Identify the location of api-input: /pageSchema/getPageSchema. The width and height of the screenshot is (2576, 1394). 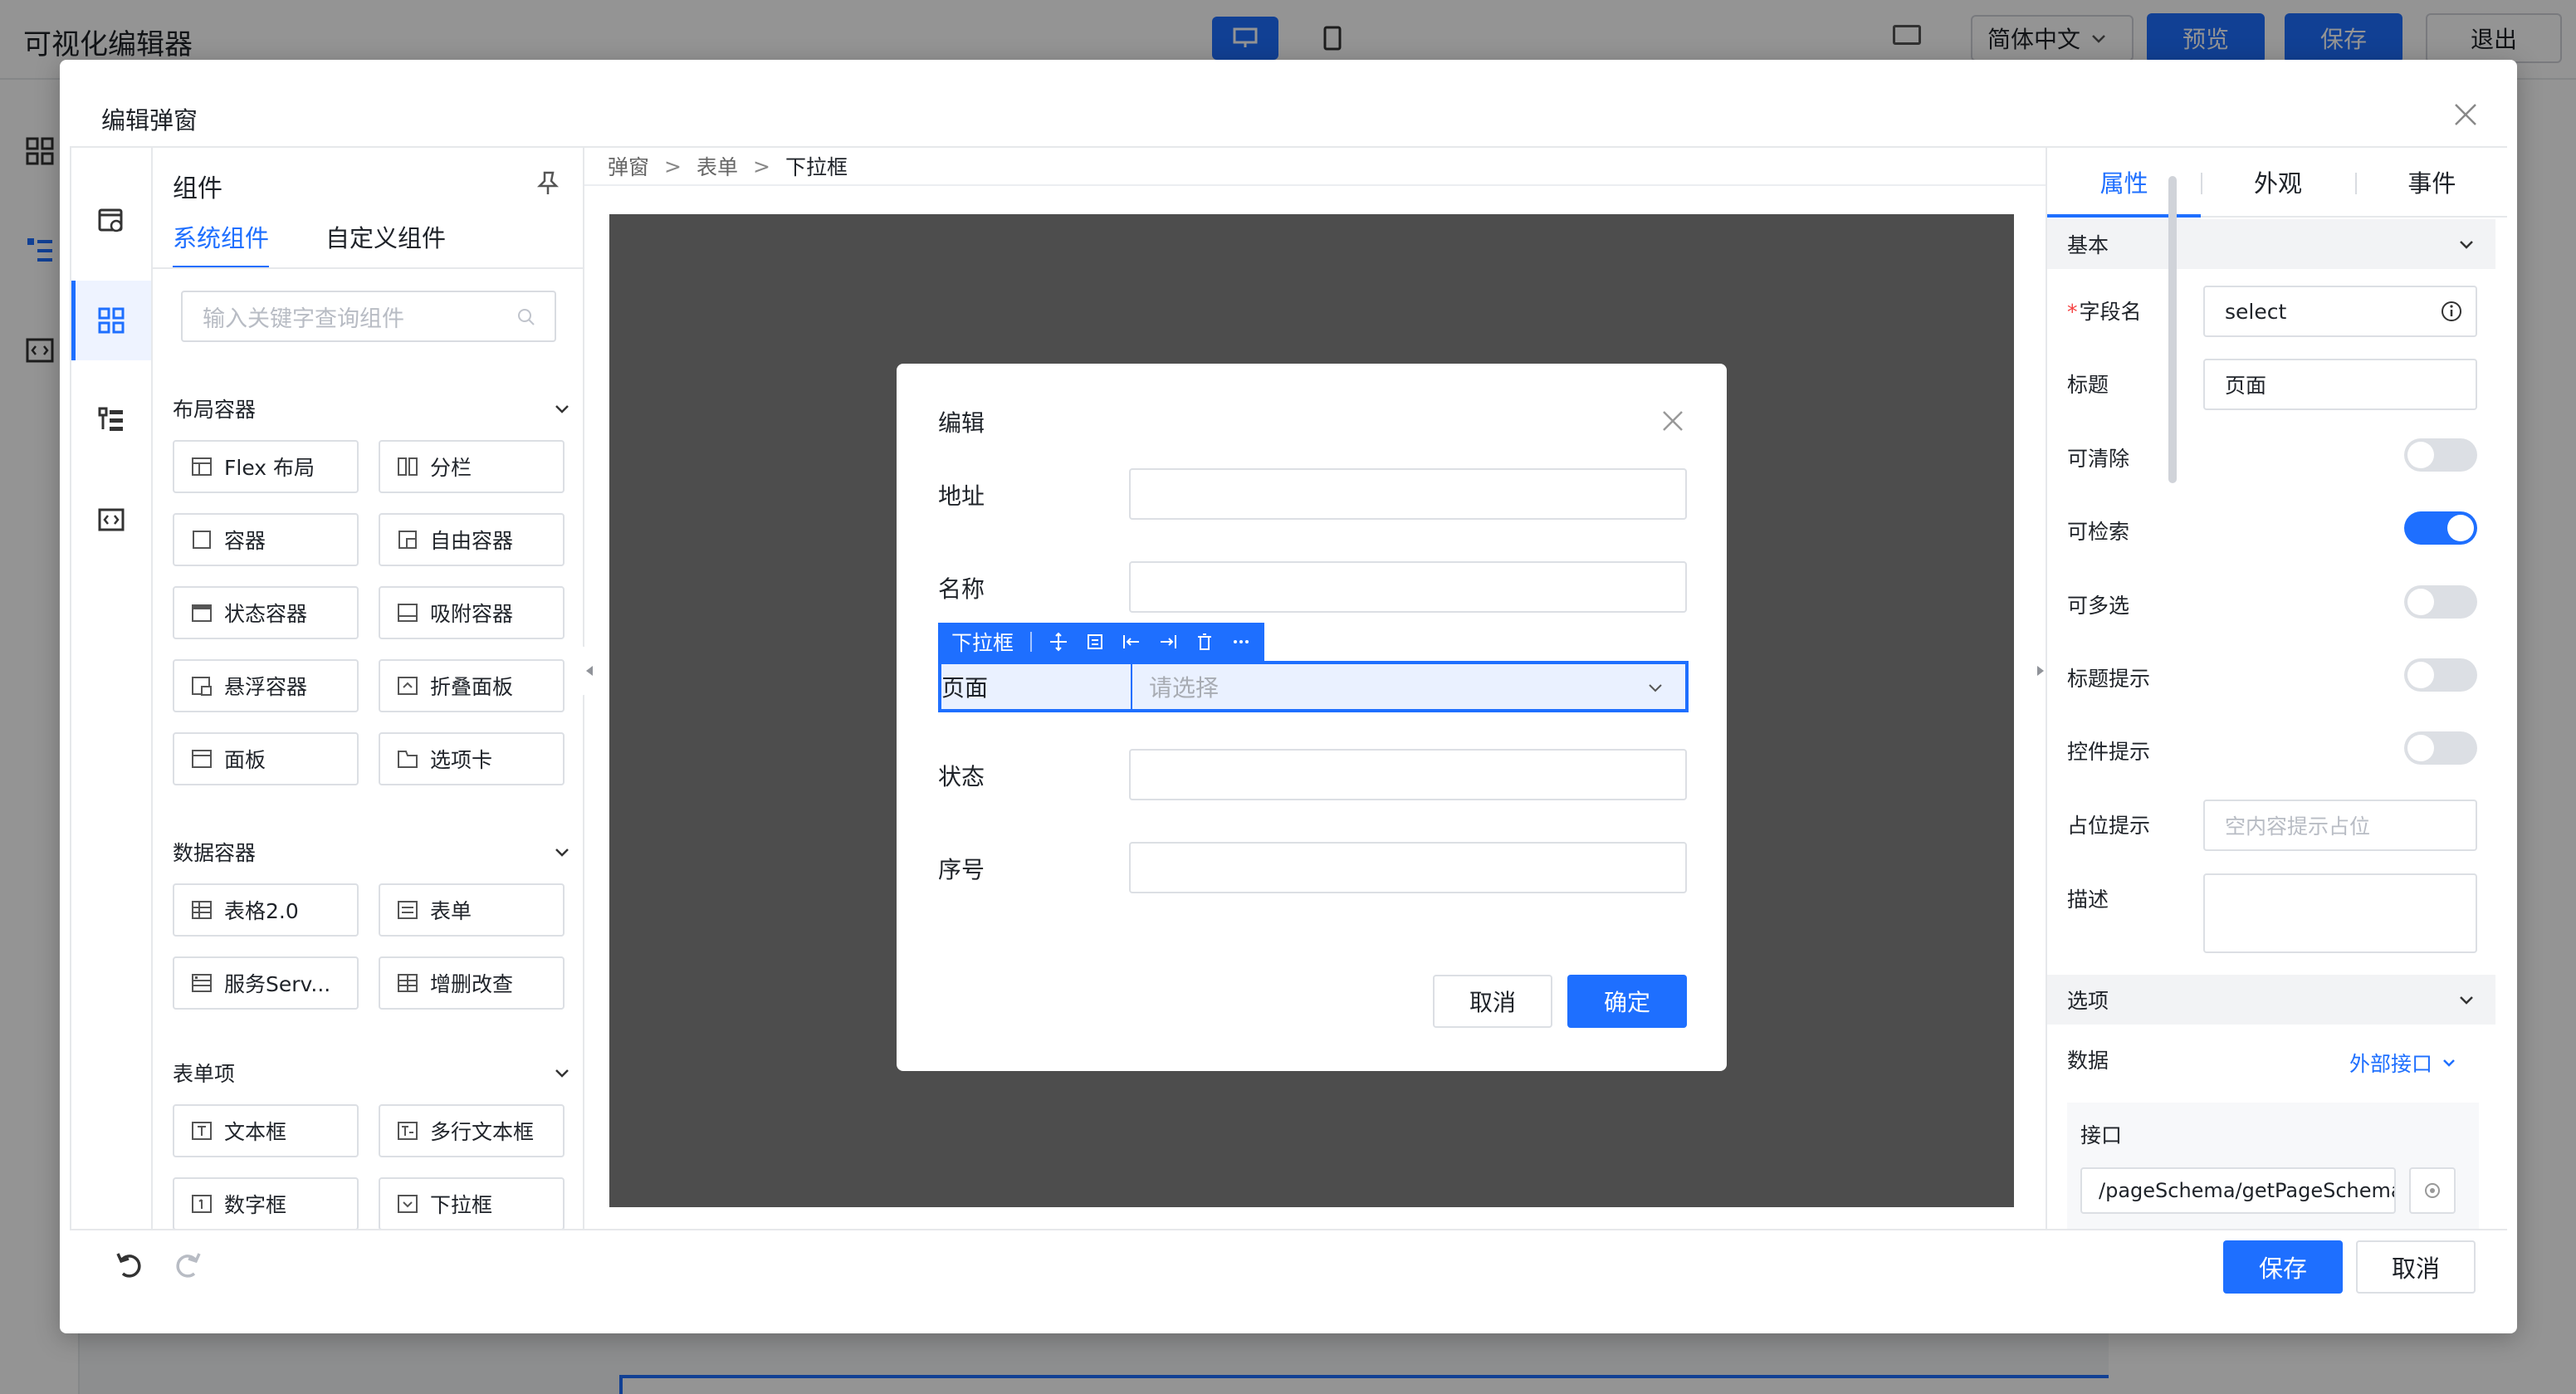
(2238, 1190).